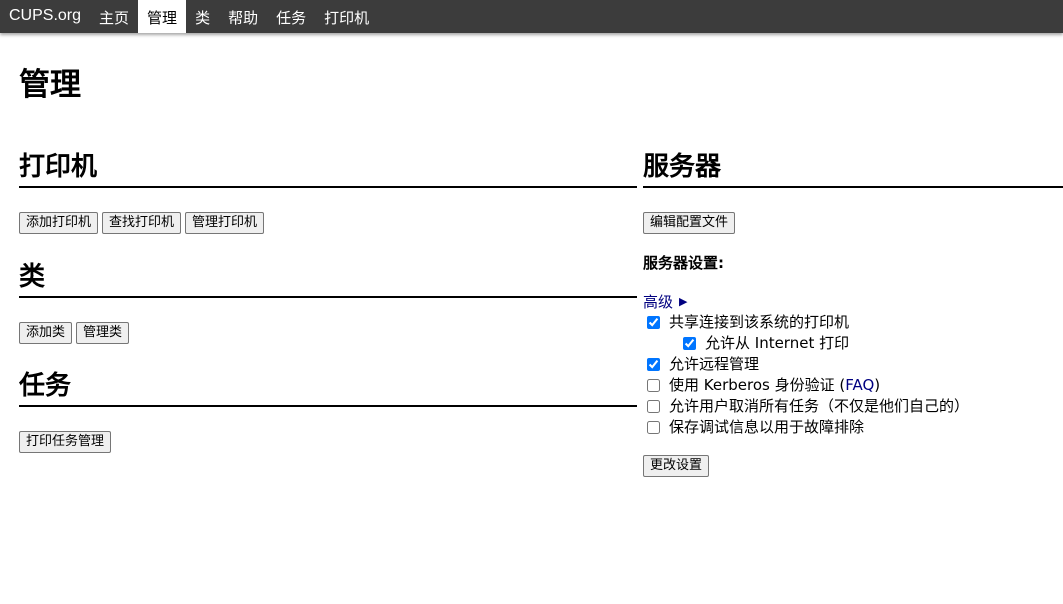  Describe the element at coordinates (653, 385) in the screenshot. I see `kerberos-checkbox` at that location.